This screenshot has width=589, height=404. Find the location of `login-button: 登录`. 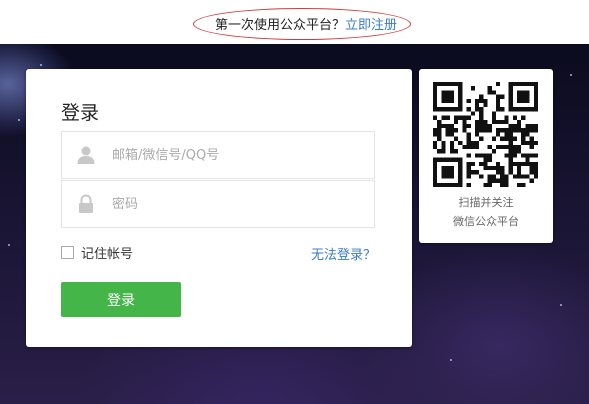

login-button: 登录 is located at coordinates (121, 299).